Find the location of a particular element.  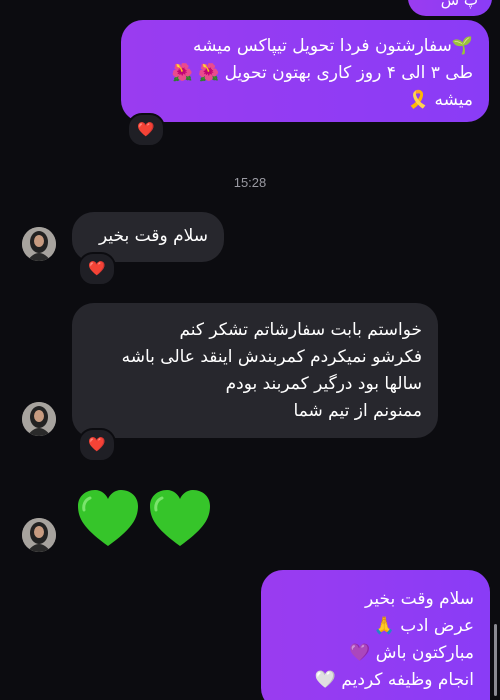

message-text: پ ش is located at coordinates (459, 4).